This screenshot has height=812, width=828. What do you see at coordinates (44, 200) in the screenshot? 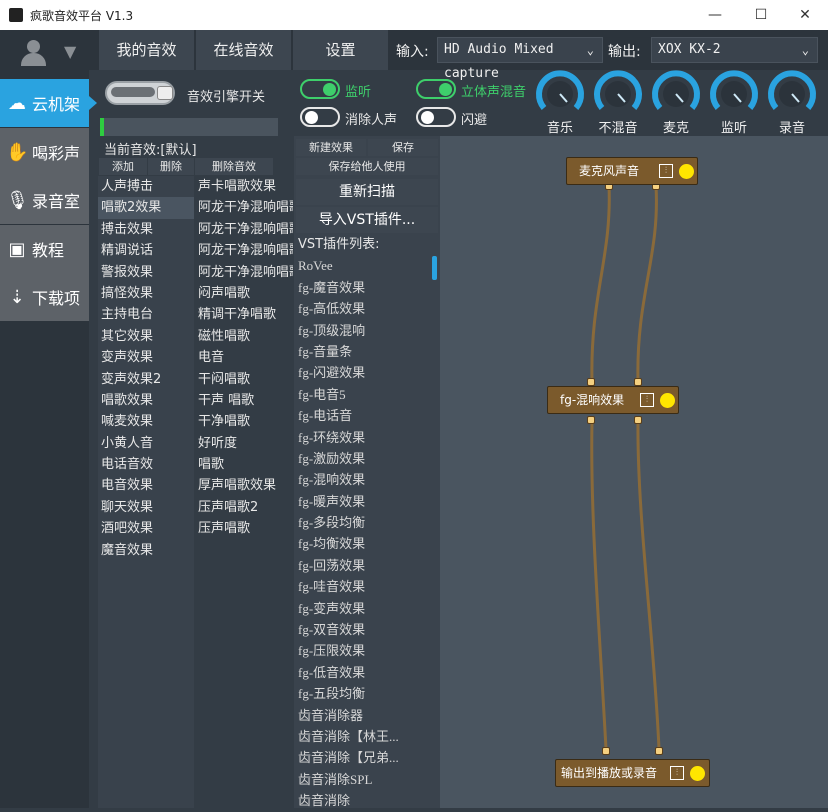
I see `nav-item-studio: 🎙 录音室` at bounding box center [44, 200].